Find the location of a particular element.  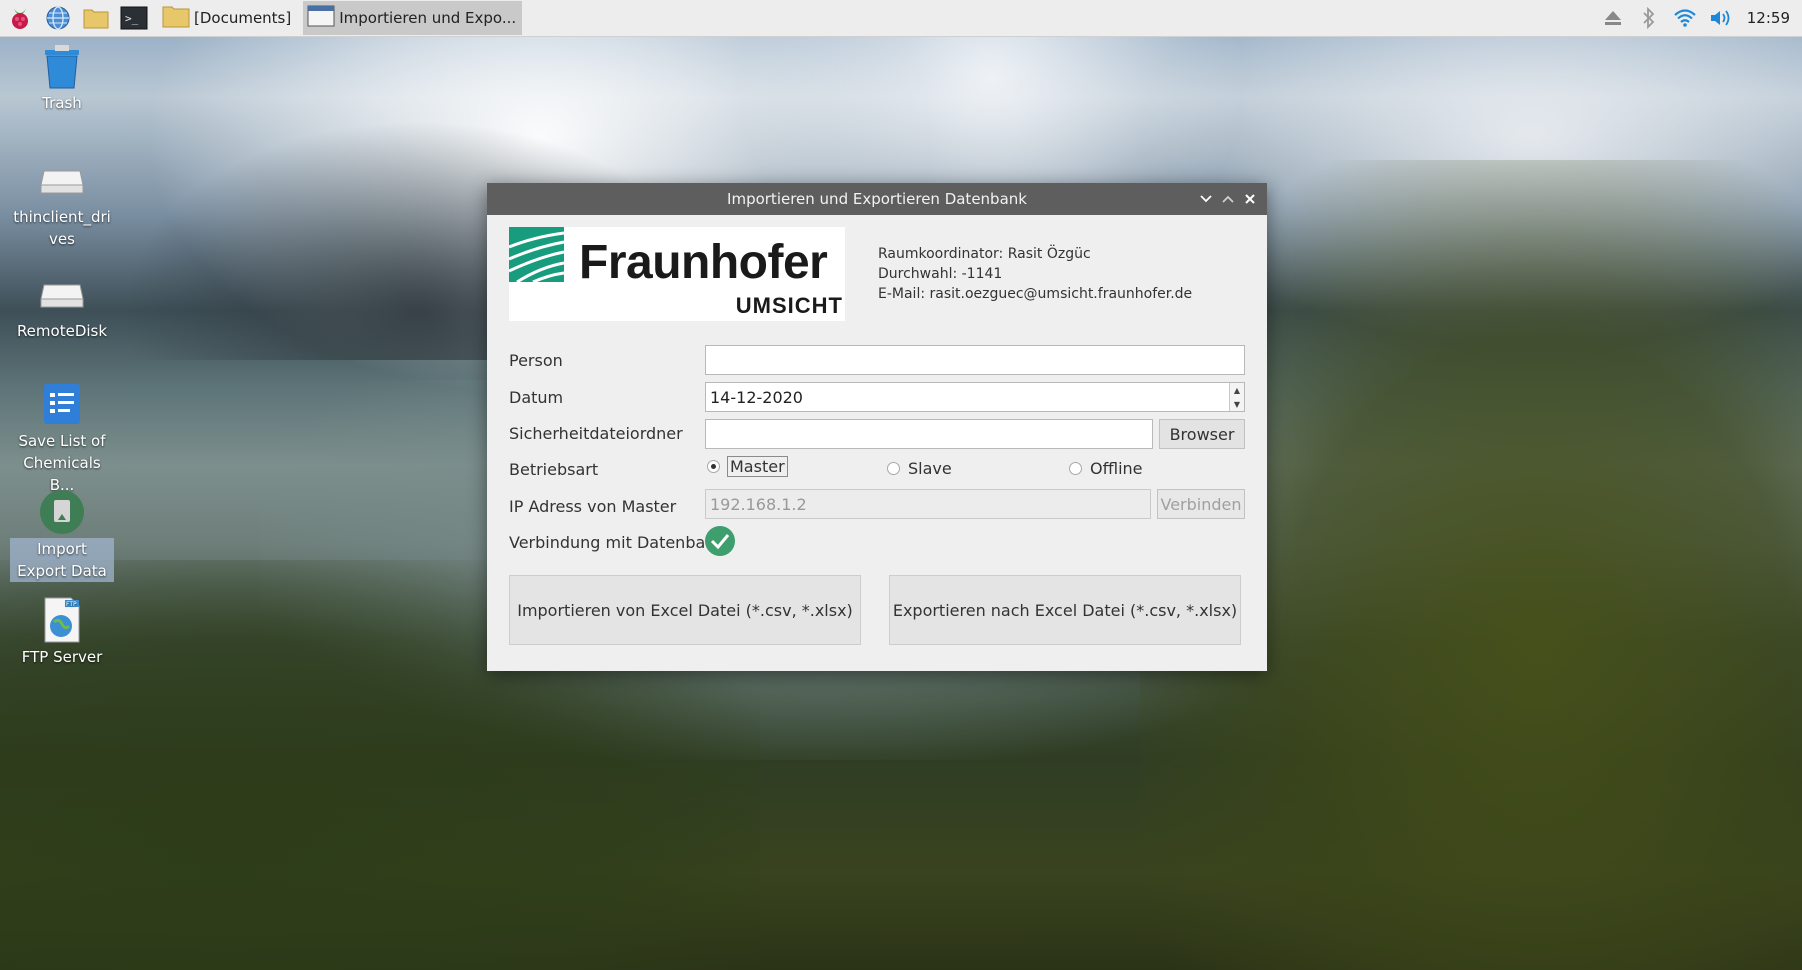

radio-slave-indicator is located at coordinates (893, 468).